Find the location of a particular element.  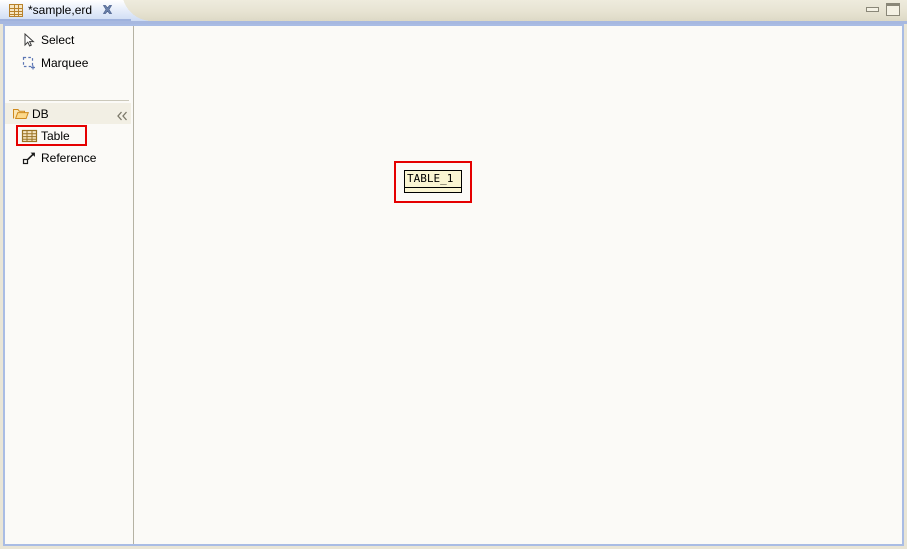

arrow-cursor-icon is located at coordinates (29, 40).